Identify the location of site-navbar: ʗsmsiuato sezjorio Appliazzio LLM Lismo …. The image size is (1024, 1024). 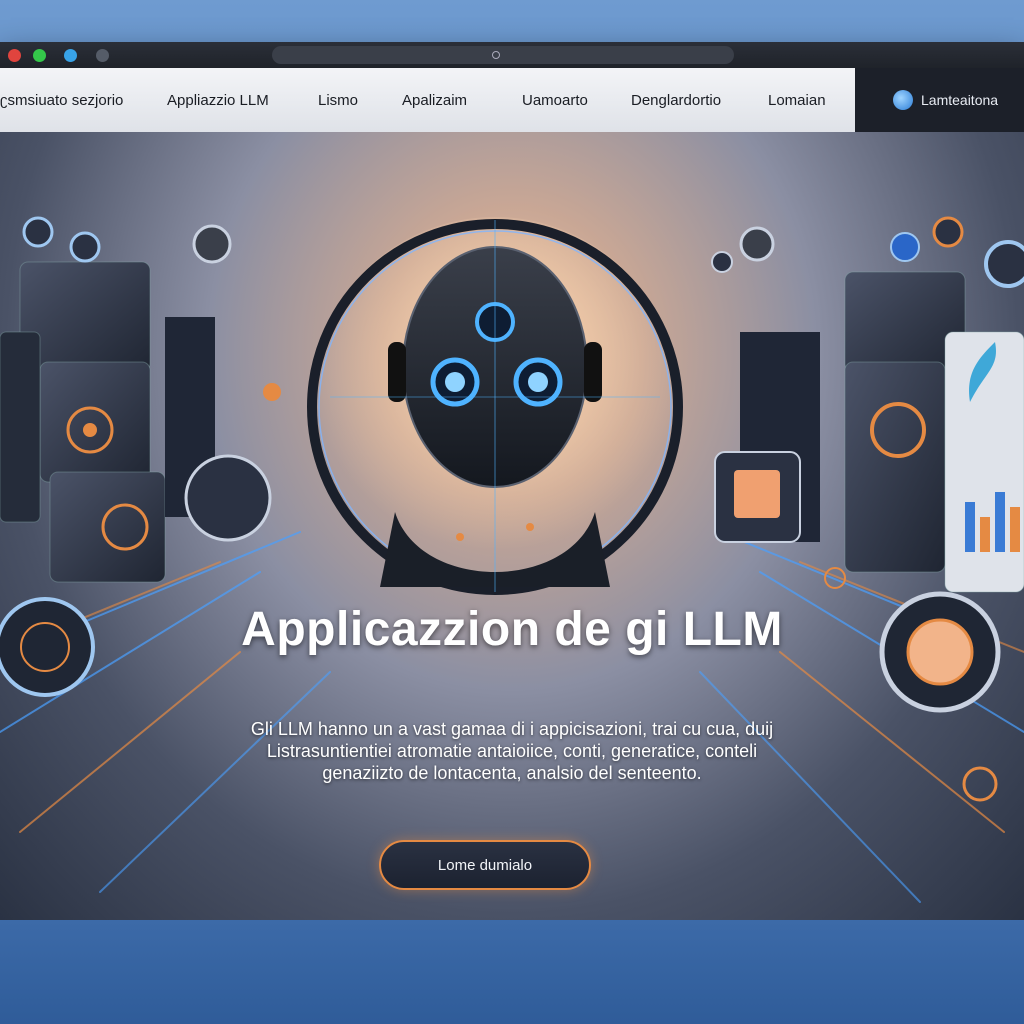
(512, 100).